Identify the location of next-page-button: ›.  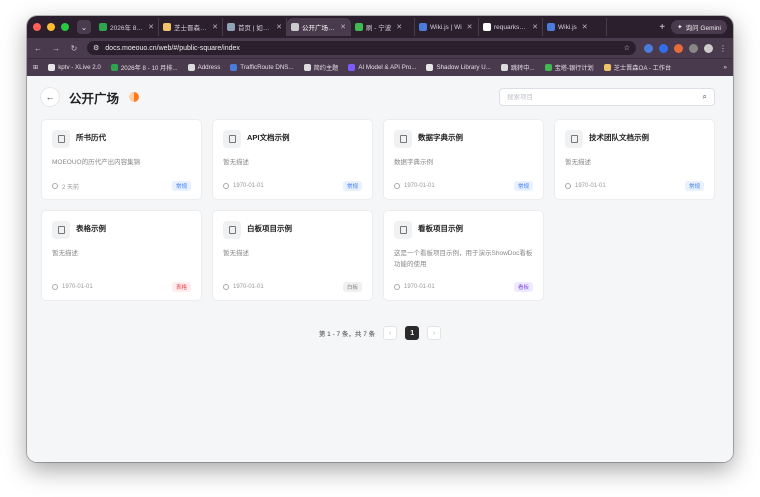
(434, 333).